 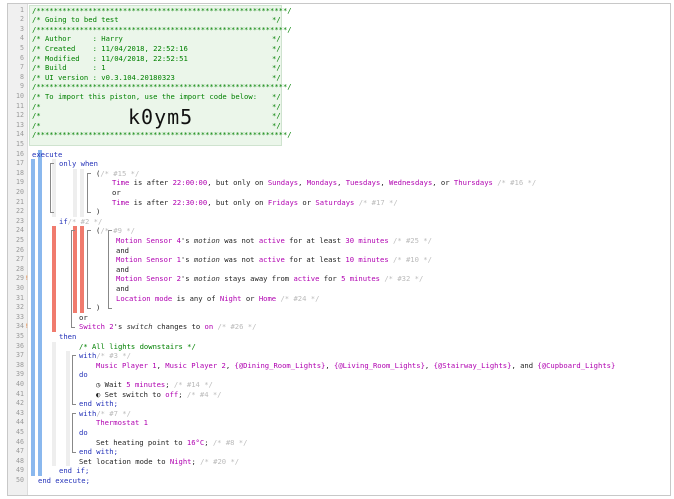 What do you see at coordinates (82, 269) in the screenshot?
I see `condition-group-inner-bar` at bounding box center [82, 269].